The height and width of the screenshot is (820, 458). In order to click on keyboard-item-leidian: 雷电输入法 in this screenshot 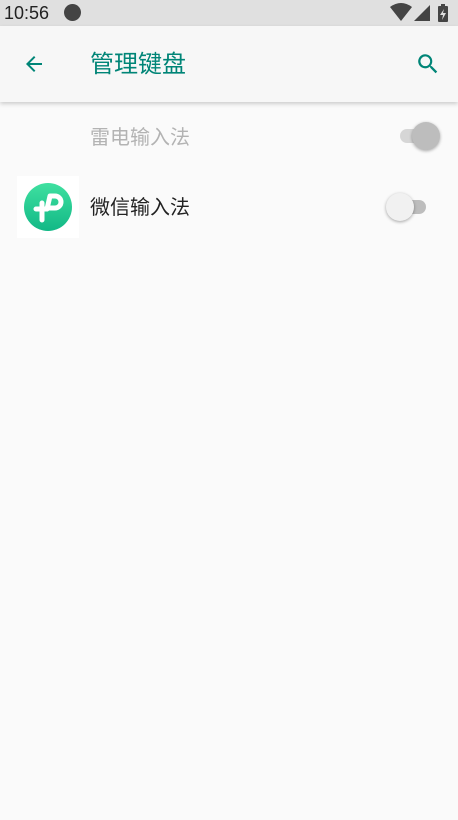, I will do `click(229, 137)`.